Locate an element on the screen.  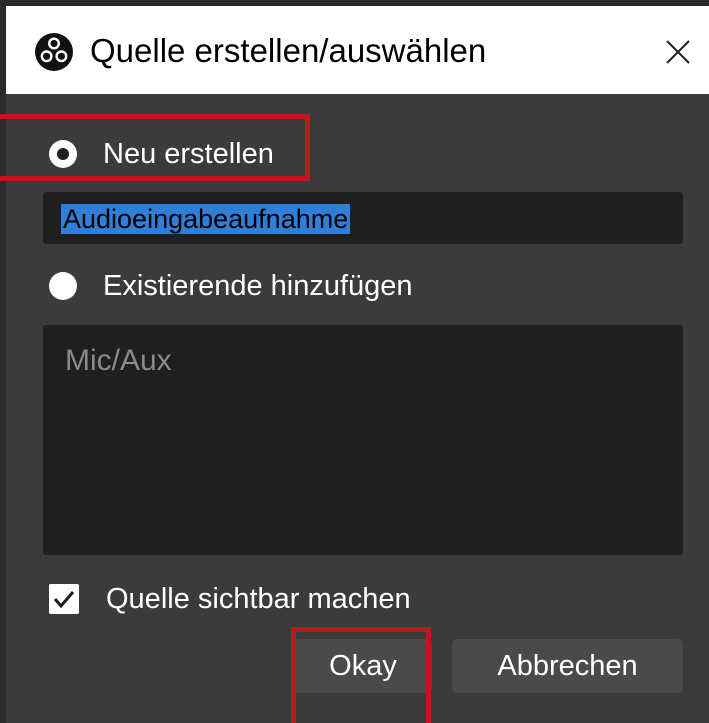
add-existing-radio is located at coordinates (63, 286).